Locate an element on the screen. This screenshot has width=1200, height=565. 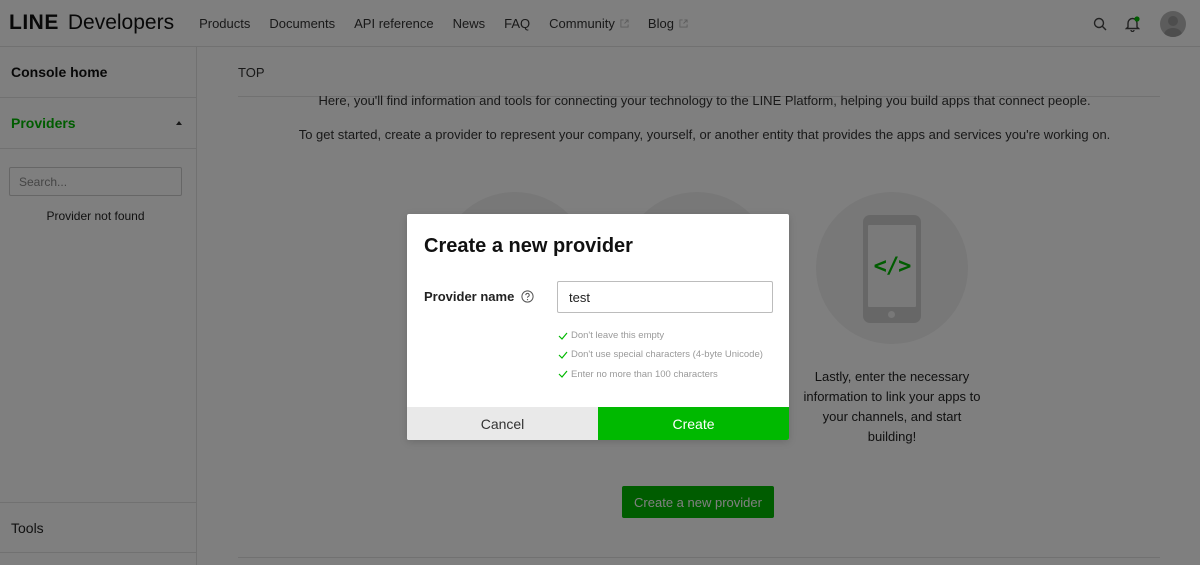
help-icon is located at coordinates (527, 296).